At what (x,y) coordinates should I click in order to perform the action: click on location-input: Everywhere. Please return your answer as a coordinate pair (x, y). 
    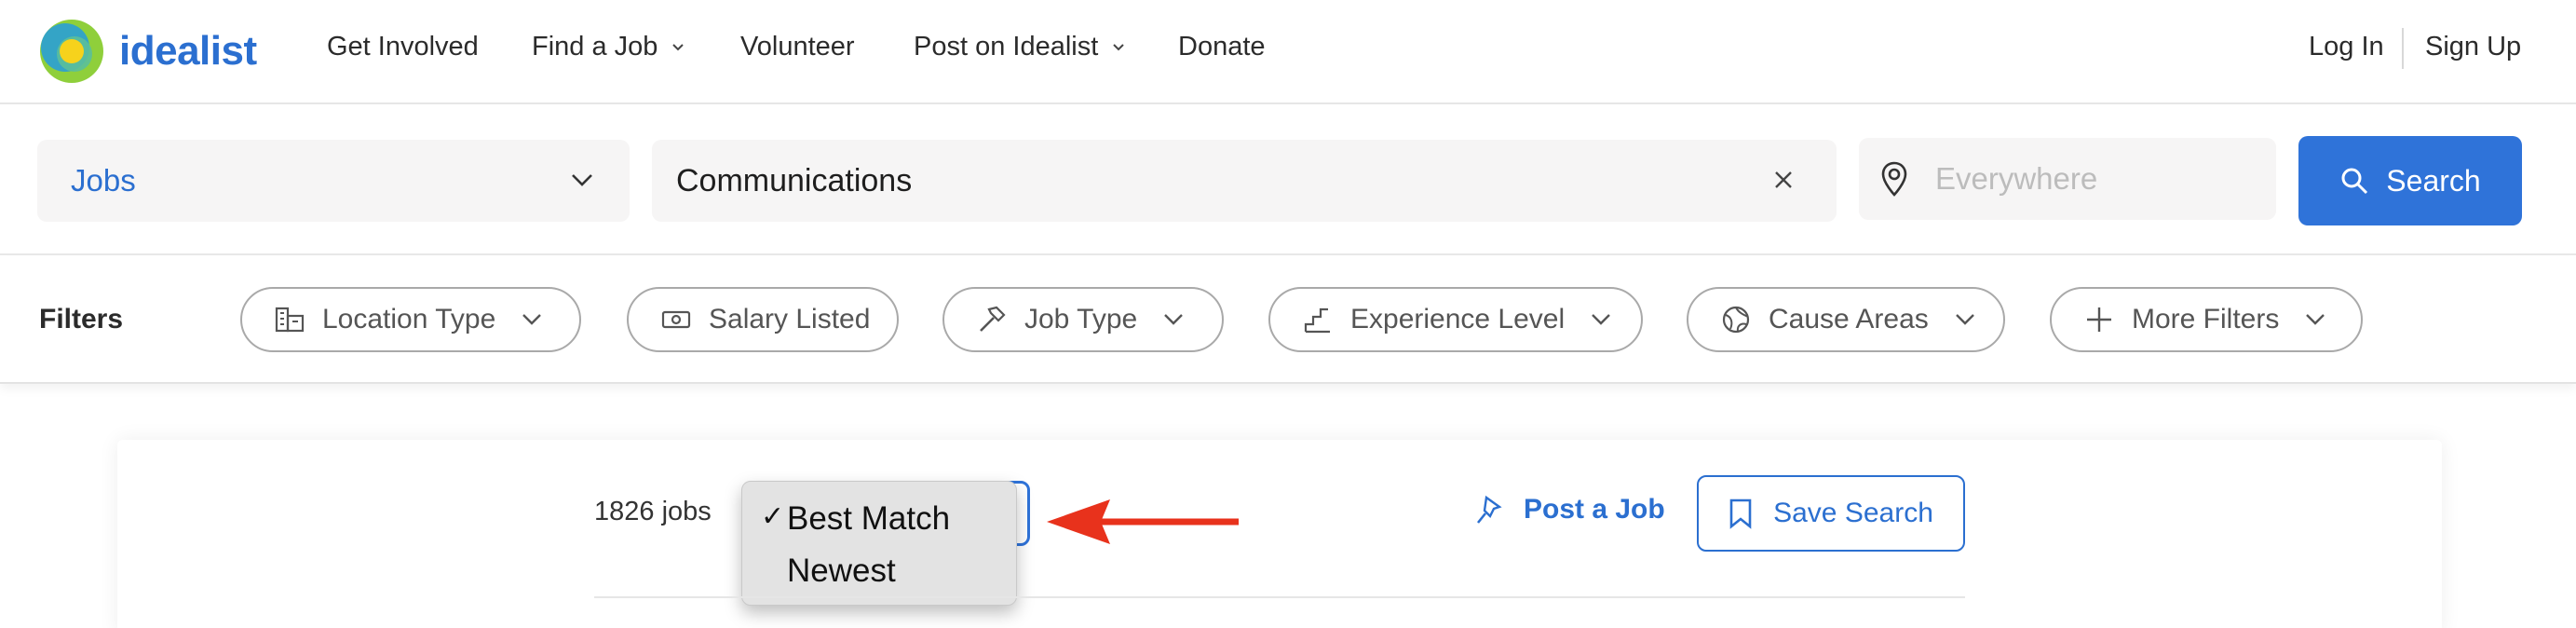
    Looking at the image, I should click on (2067, 179).